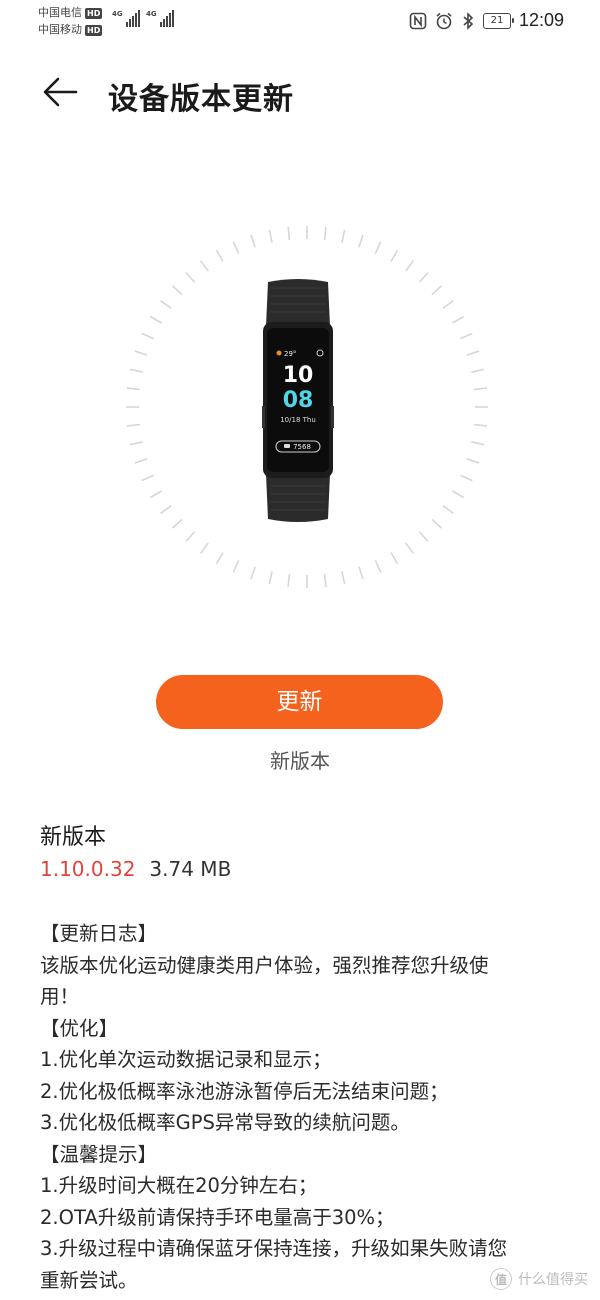 The width and height of the screenshot is (600, 1300). What do you see at coordinates (94, 13) in the screenshot?
I see `hd-badge-1: HD` at bounding box center [94, 13].